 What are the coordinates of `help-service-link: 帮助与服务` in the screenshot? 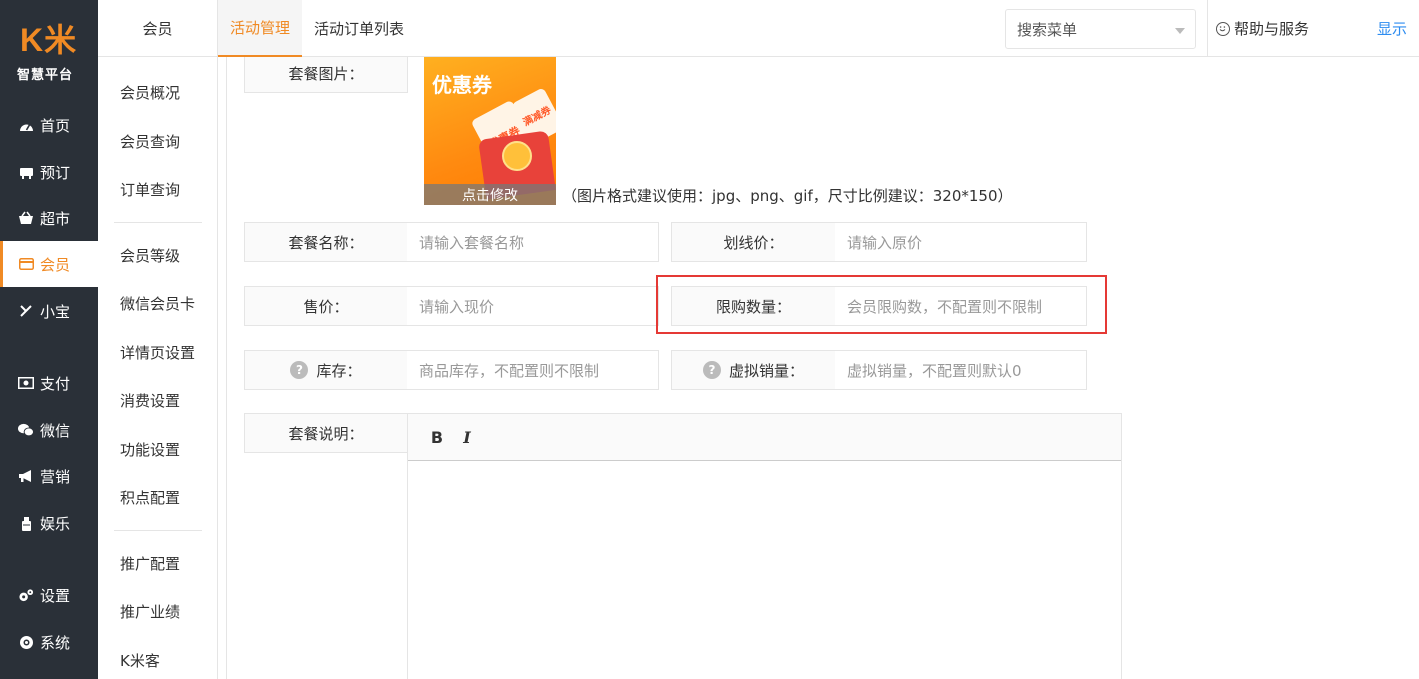 It's located at (1282, 28).